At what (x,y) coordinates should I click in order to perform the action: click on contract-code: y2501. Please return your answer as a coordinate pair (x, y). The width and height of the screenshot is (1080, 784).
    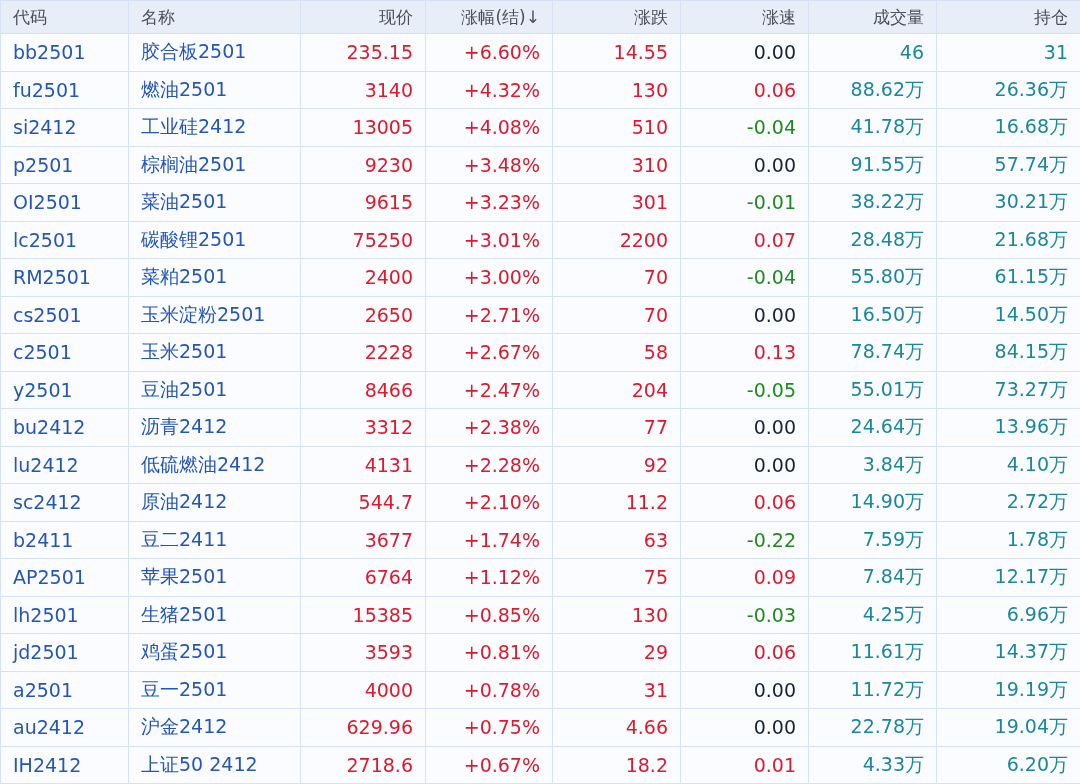
    Looking at the image, I should click on (64, 390).